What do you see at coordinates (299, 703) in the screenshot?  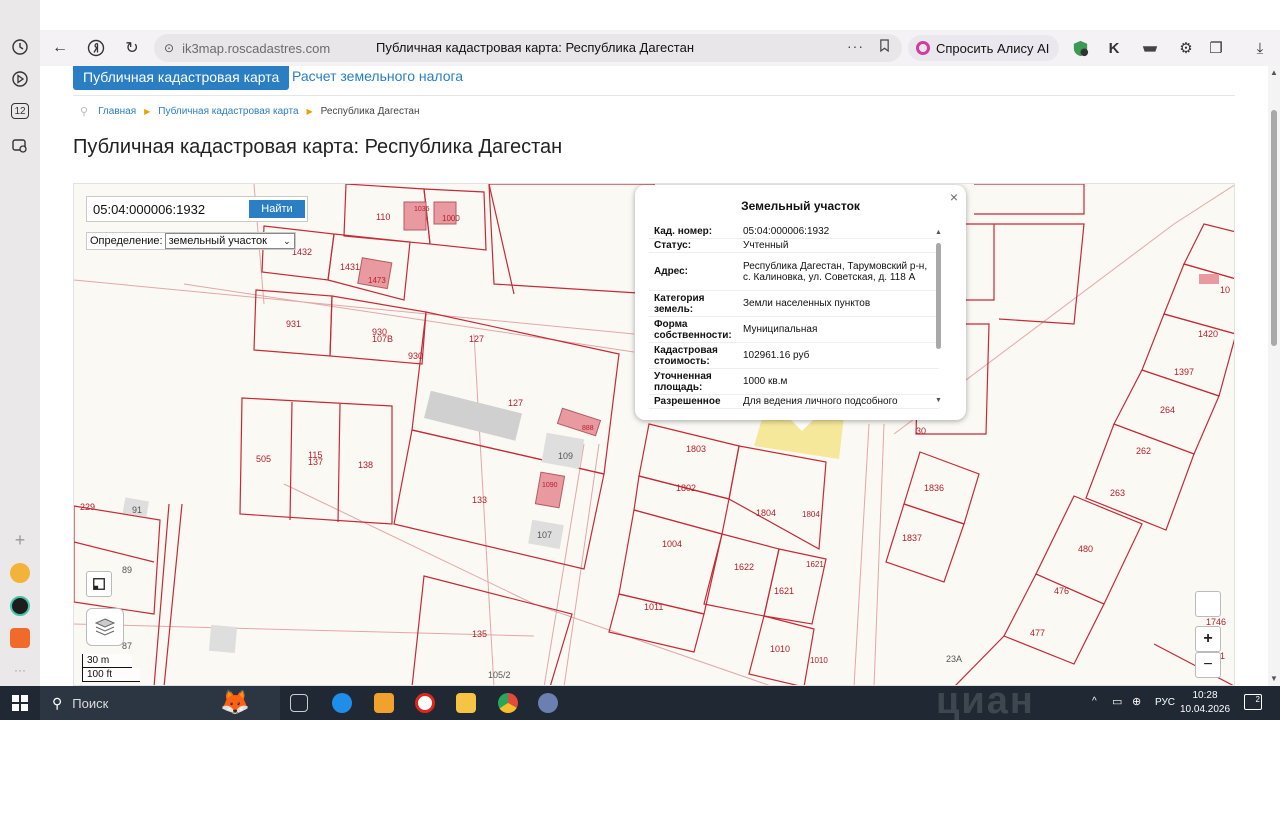 I see `task-view-icon` at bounding box center [299, 703].